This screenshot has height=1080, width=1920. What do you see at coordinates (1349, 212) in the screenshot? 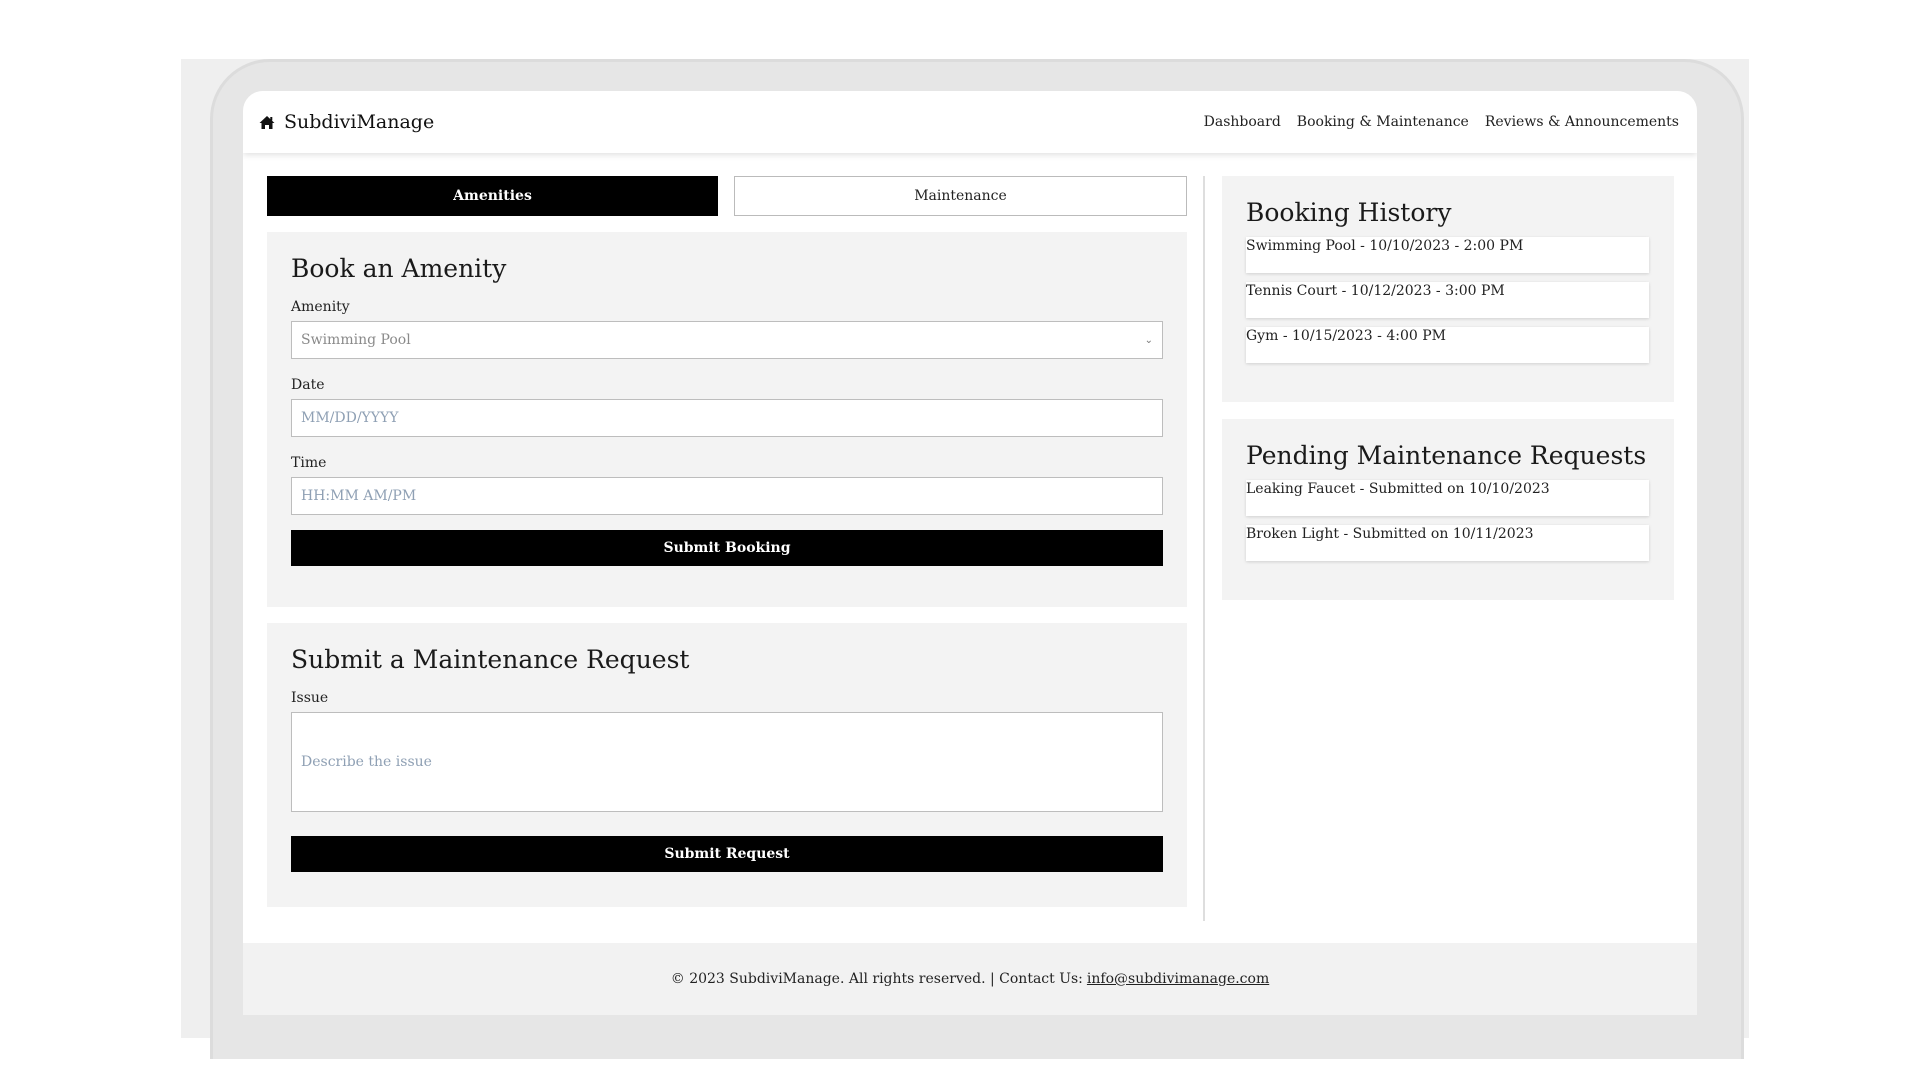
I see `booking-history-title: Booking History` at bounding box center [1349, 212].